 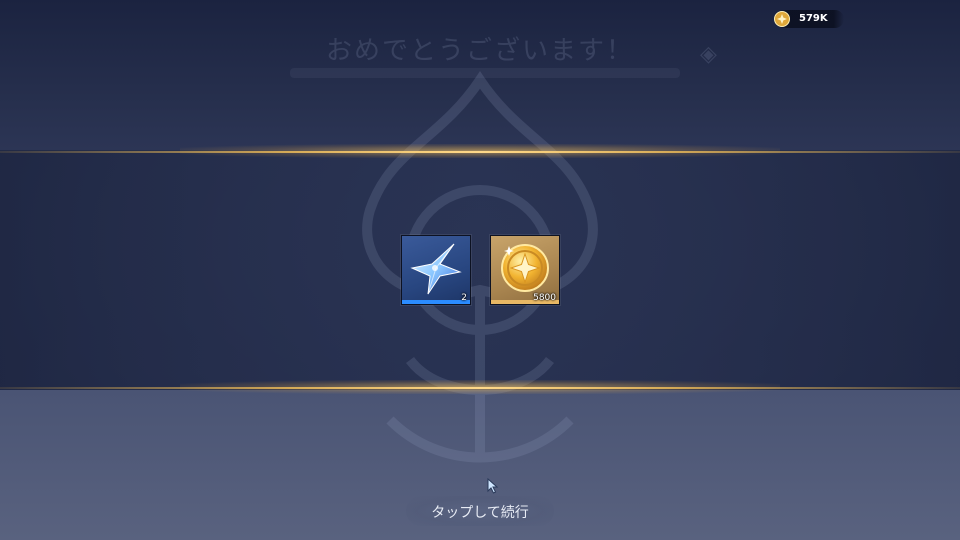 I want to click on currency-display: 579K, so click(x=809, y=19).